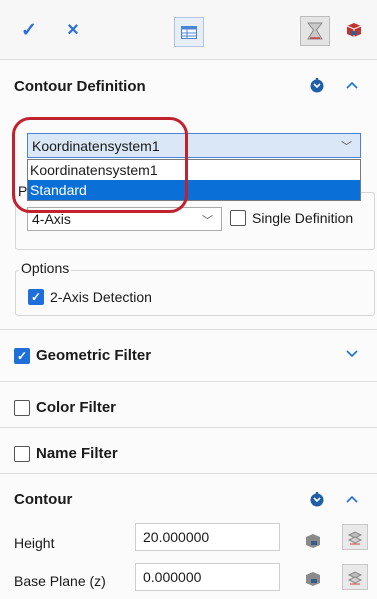 This screenshot has width=377, height=599. I want to click on axis-detection-checkbox: ✓ 2-Axis Detection, so click(90, 297).